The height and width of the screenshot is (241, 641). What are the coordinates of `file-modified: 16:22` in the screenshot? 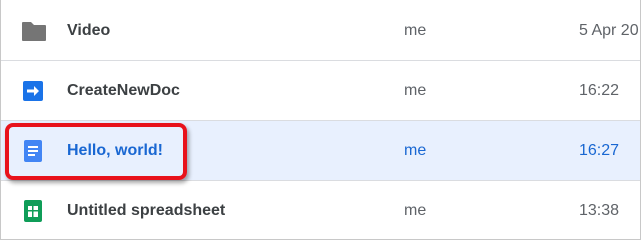 It's located at (599, 90).